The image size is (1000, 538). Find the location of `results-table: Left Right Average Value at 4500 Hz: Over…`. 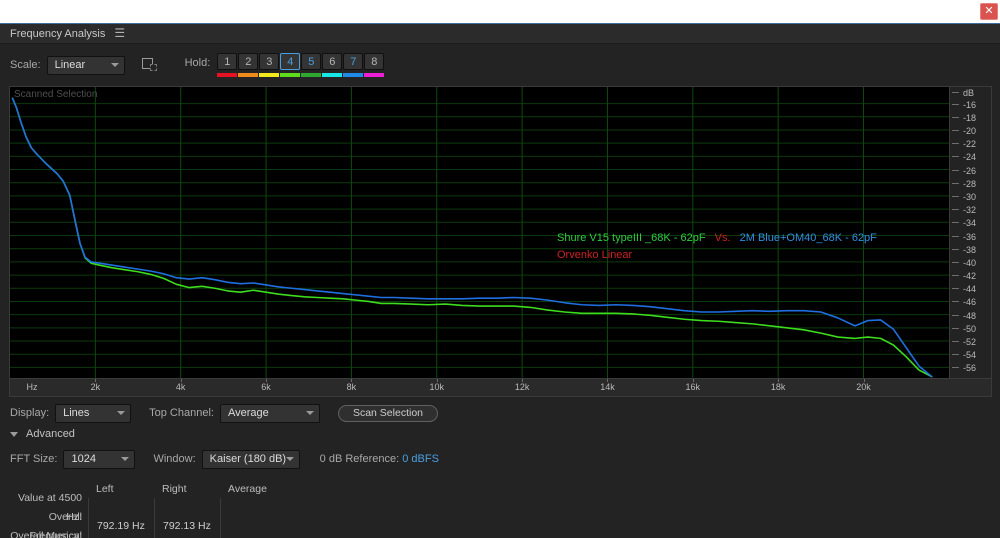

results-table: Left Right Average Value at 4500 Hz: Over… is located at coordinates (500, 508).